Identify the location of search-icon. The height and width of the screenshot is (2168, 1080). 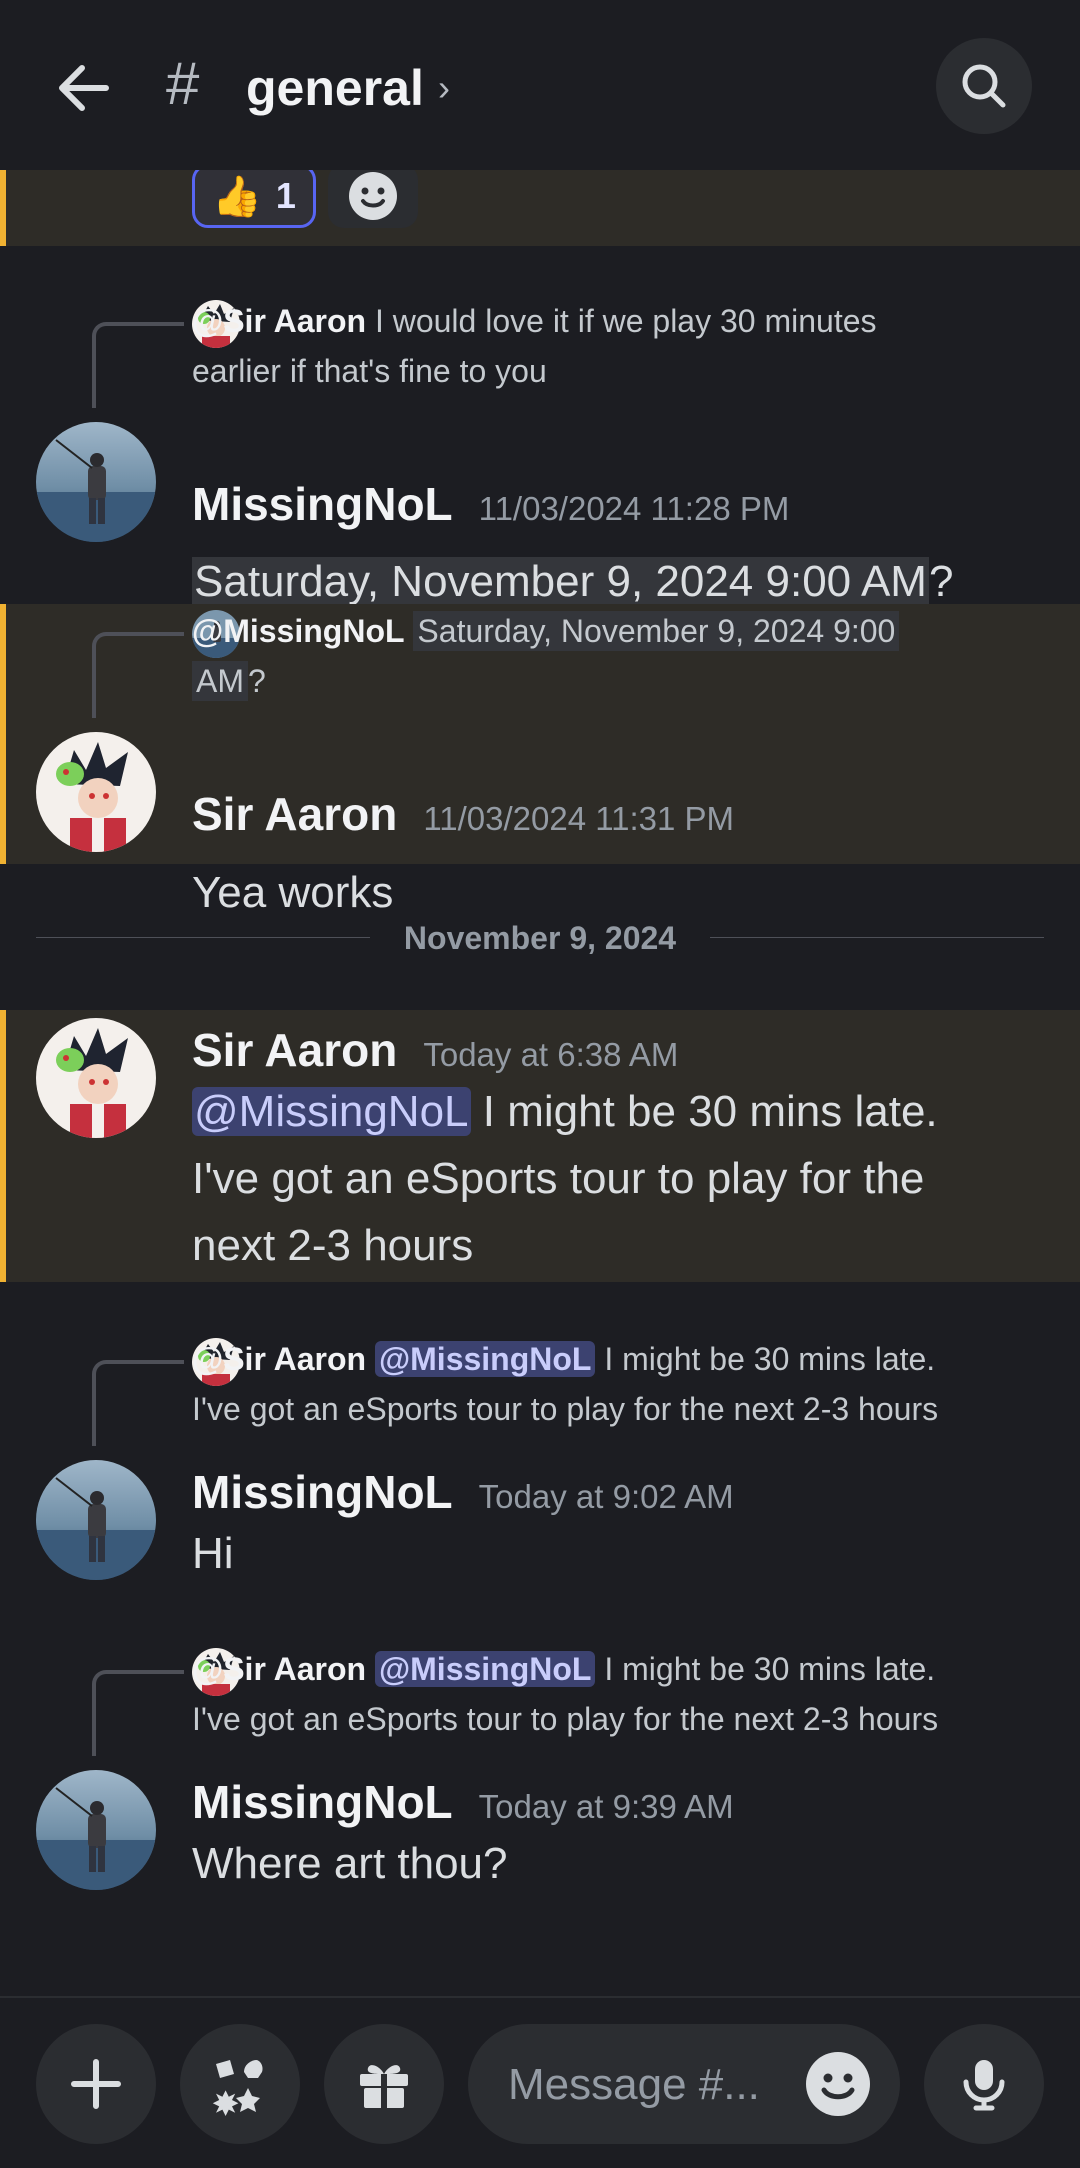
(984, 86).